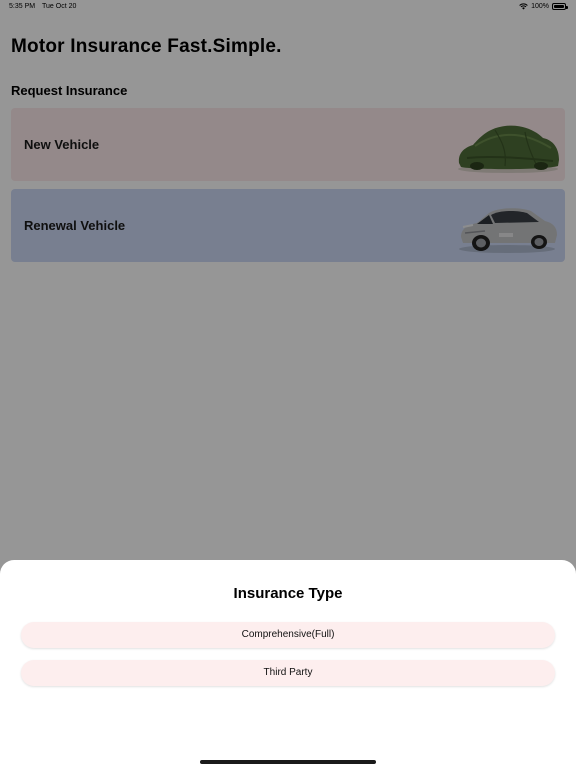 Image resolution: width=576 pixels, height=768 pixels. I want to click on third-party-option-button: Third Party, so click(288, 673).